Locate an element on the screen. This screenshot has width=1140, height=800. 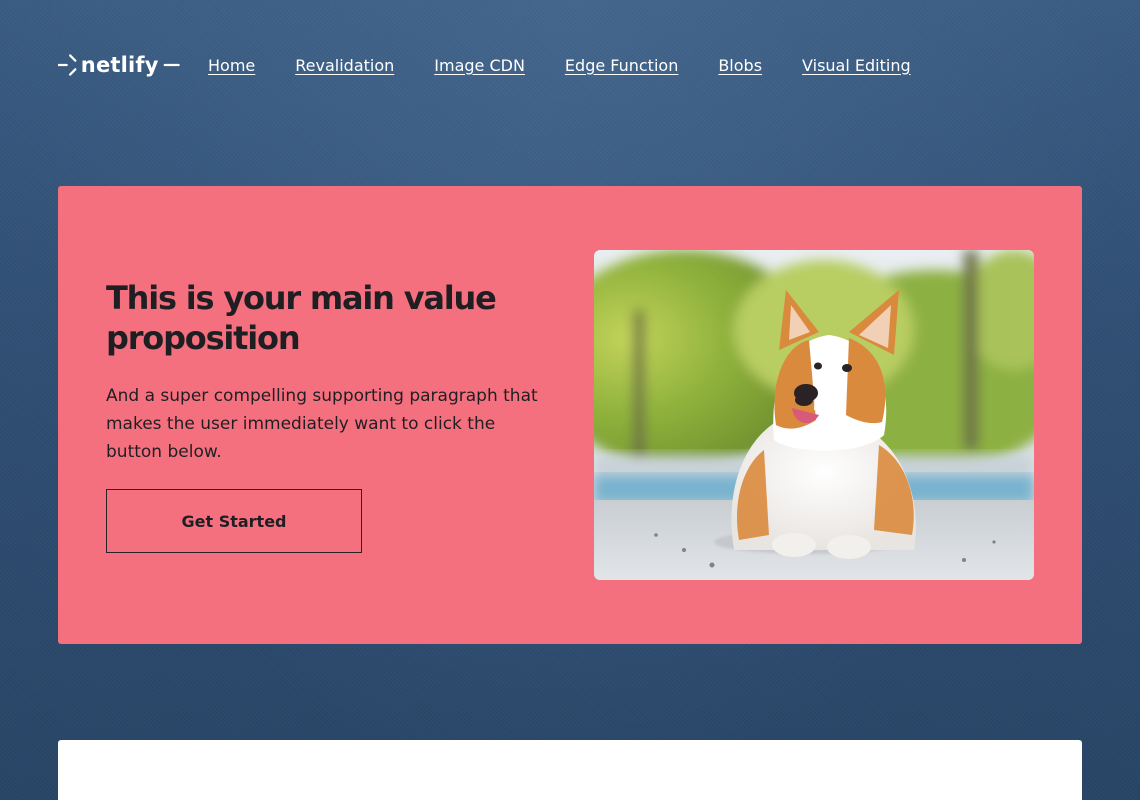
logo-burst-icon is located at coordinates (67, 65).